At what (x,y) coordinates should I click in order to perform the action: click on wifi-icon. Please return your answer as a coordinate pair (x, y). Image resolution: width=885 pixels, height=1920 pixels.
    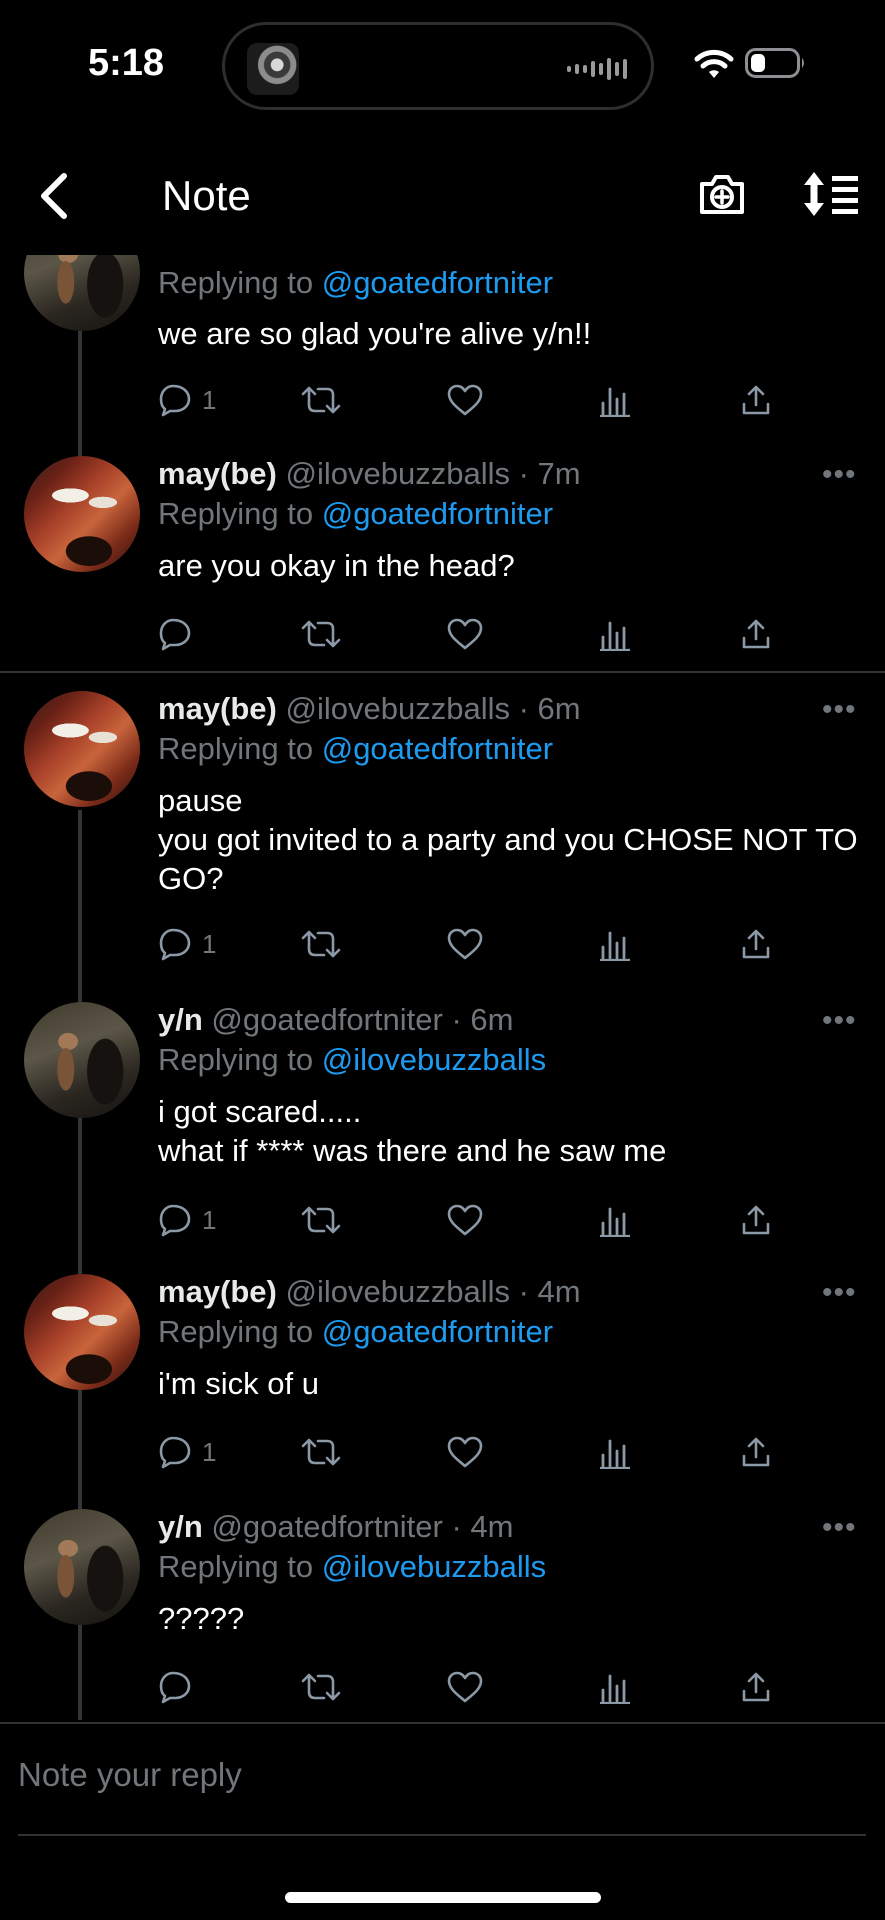
    Looking at the image, I should click on (714, 63).